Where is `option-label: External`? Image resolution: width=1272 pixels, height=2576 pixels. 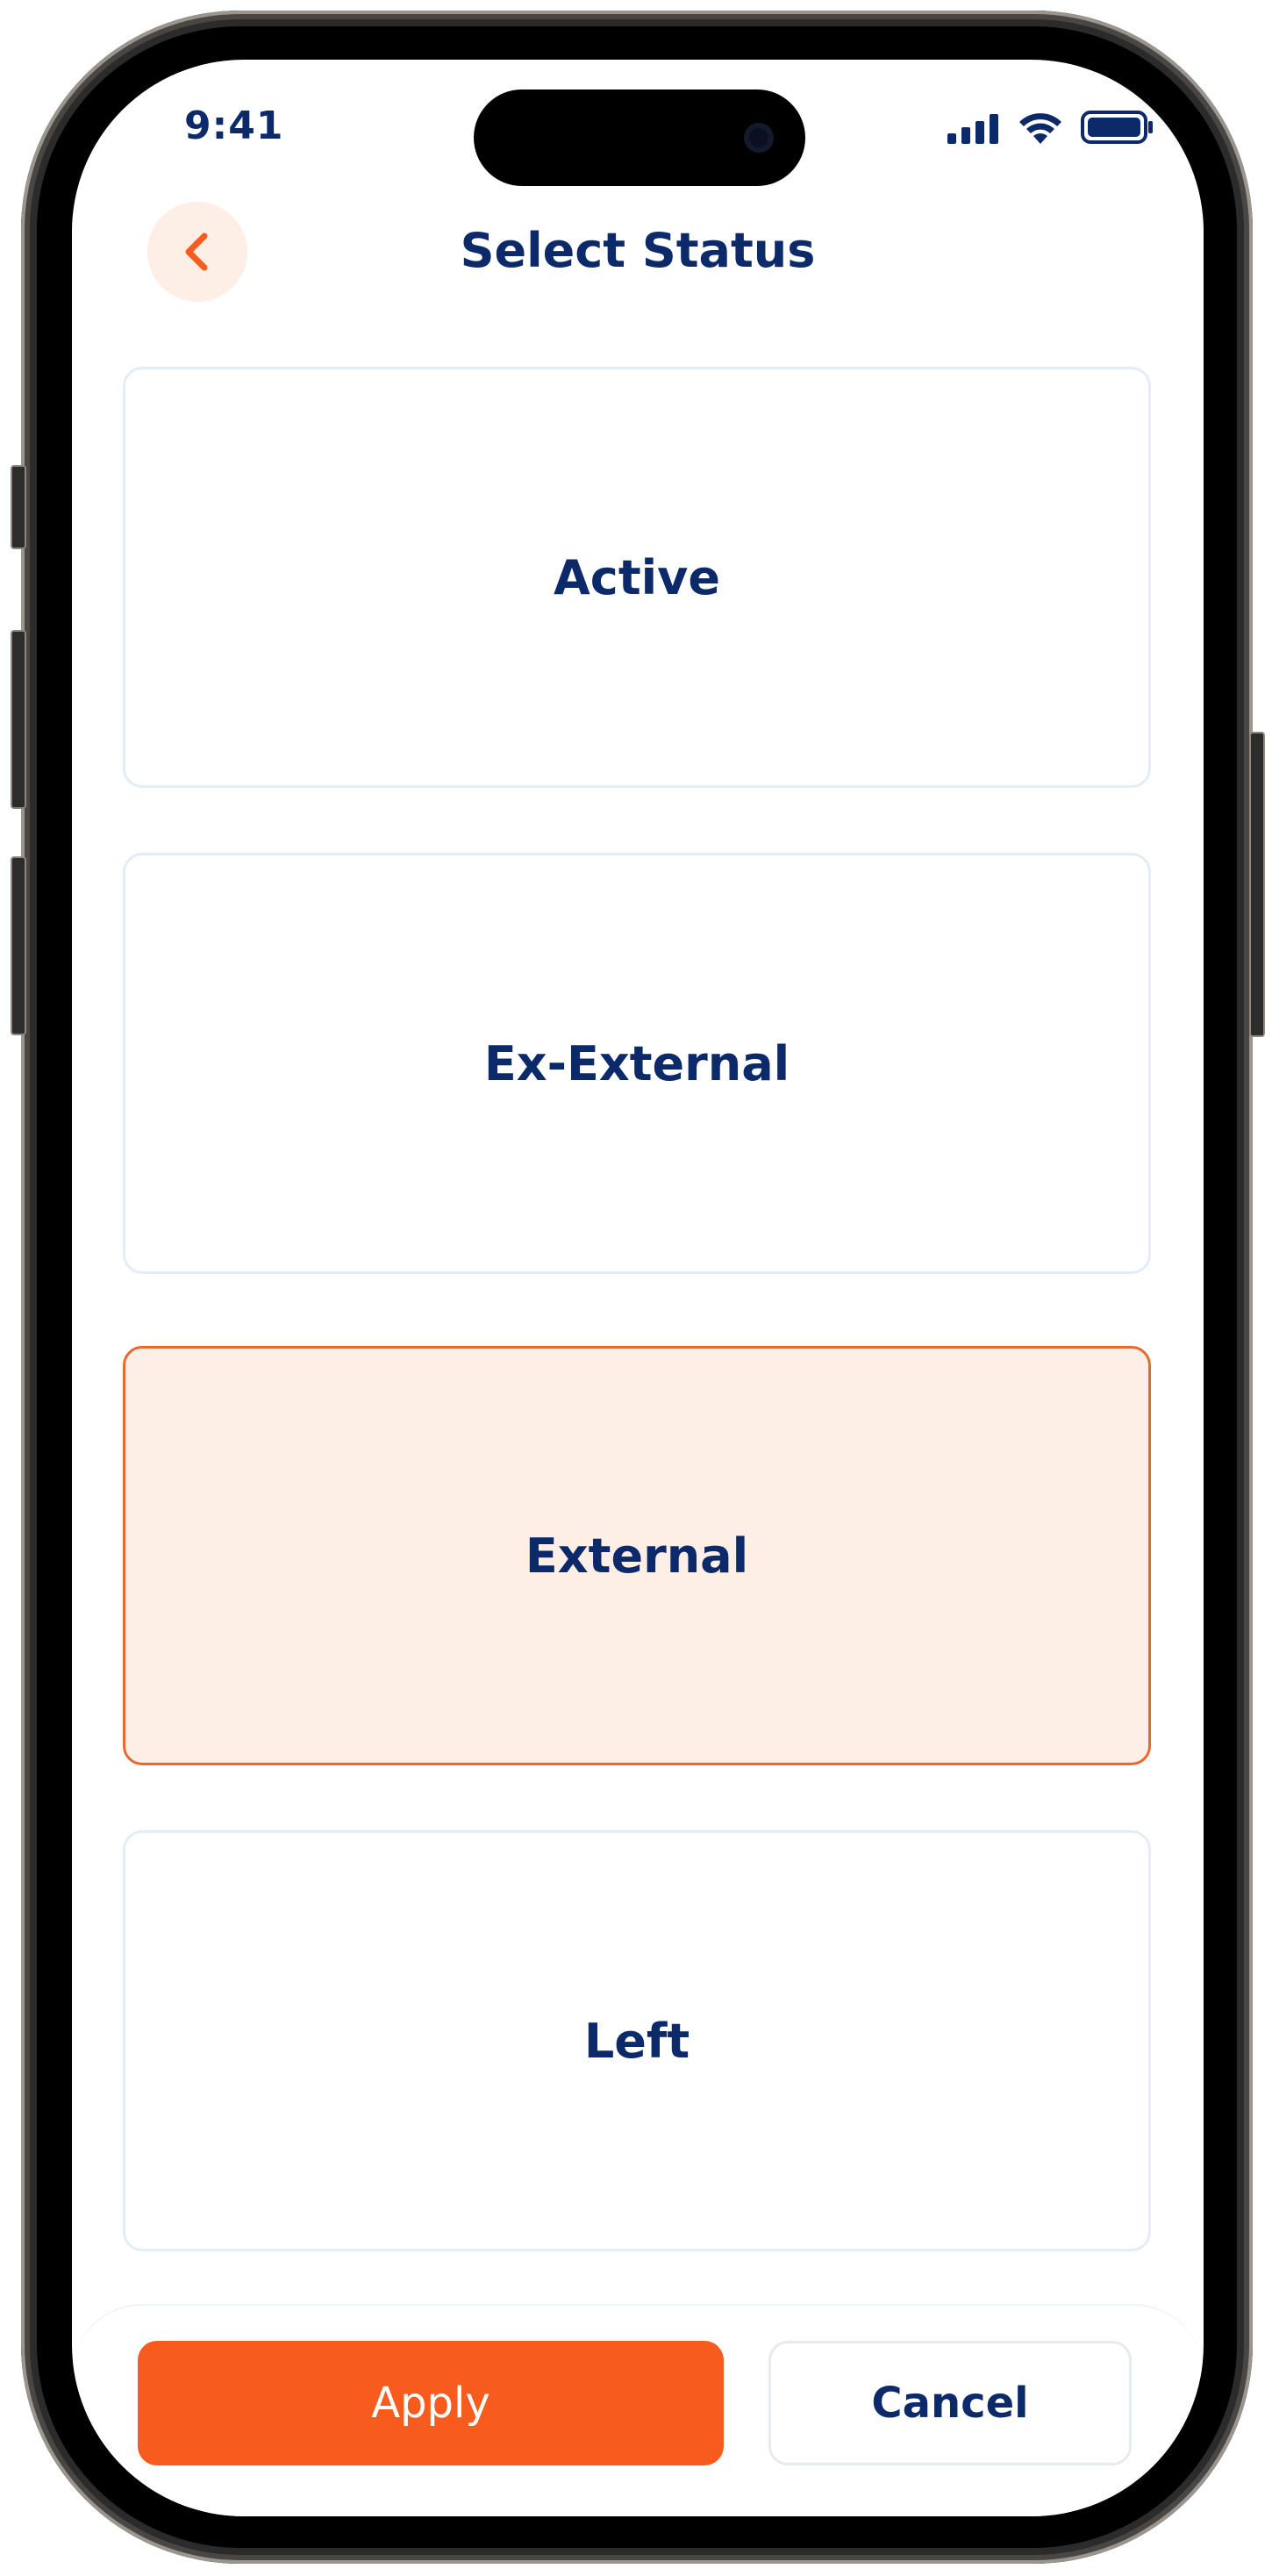 option-label: External is located at coordinates (637, 1556).